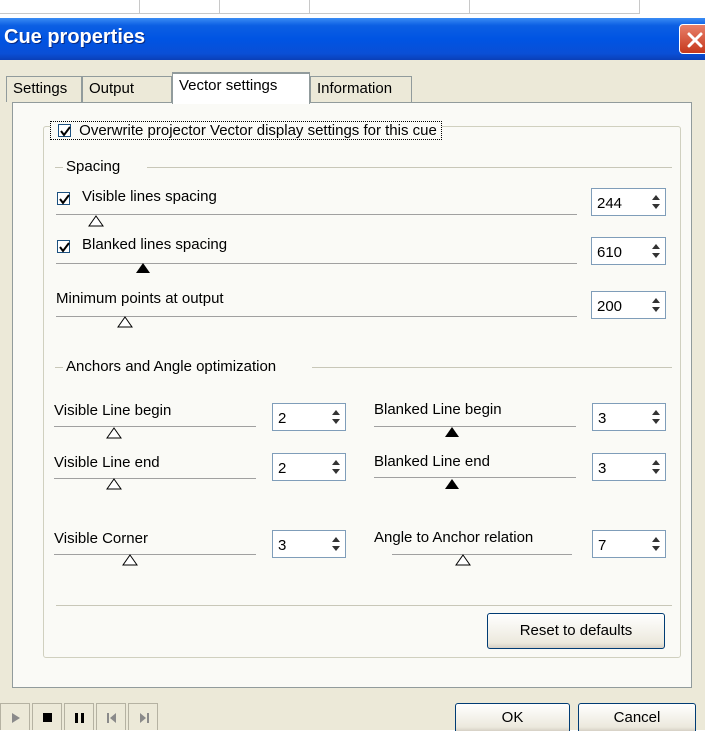 The image size is (705, 732). I want to click on blanked-lines-spinbox: 610, so click(628, 251).